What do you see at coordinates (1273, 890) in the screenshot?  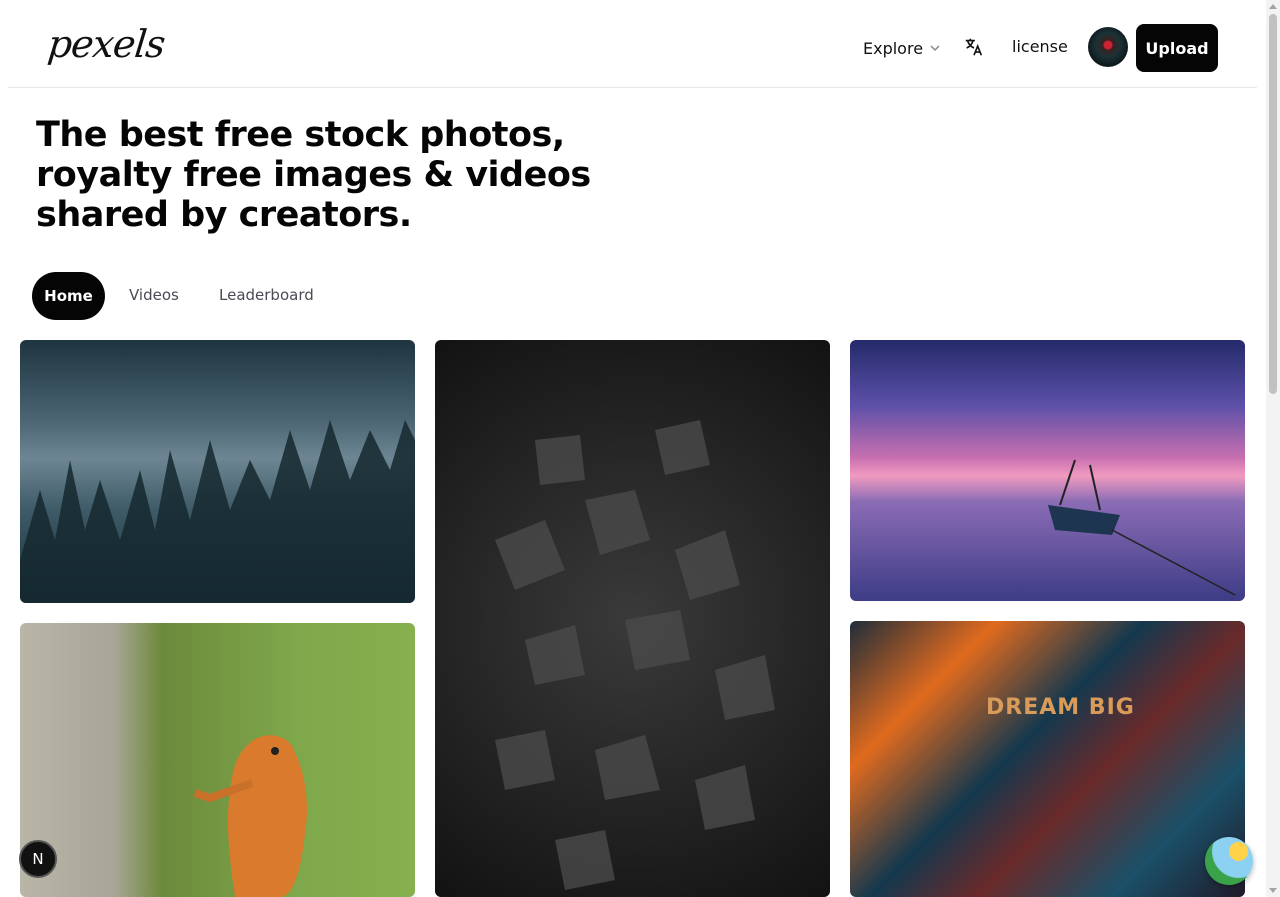 I see `scroll-down-arrow-icon` at bounding box center [1273, 890].